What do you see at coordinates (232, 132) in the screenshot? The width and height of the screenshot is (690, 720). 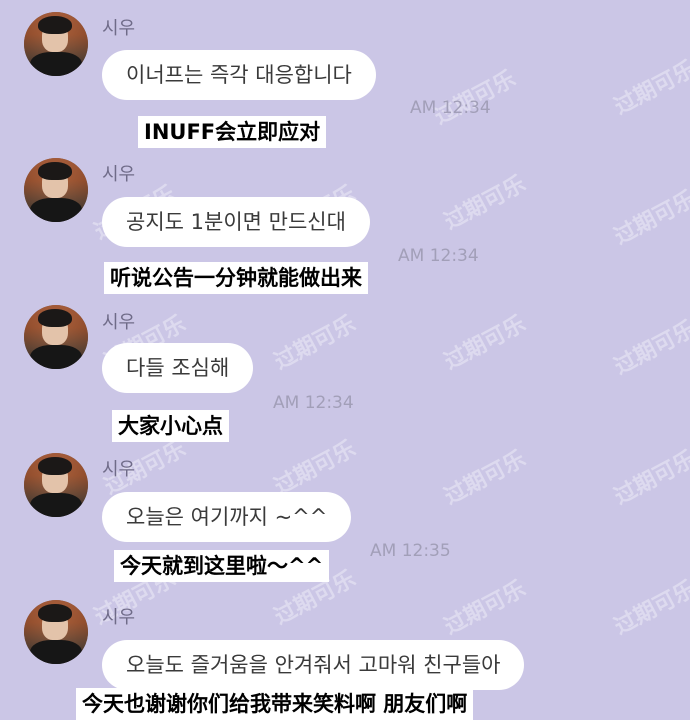 I see `translation-caption: INUFF会立即应对` at bounding box center [232, 132].